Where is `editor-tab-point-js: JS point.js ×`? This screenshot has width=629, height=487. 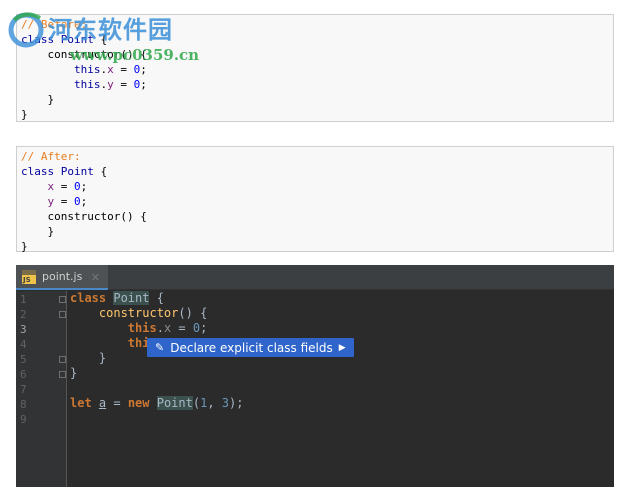 editor-tab-point-js: JS point.js × is located at coordinates (62, 277).